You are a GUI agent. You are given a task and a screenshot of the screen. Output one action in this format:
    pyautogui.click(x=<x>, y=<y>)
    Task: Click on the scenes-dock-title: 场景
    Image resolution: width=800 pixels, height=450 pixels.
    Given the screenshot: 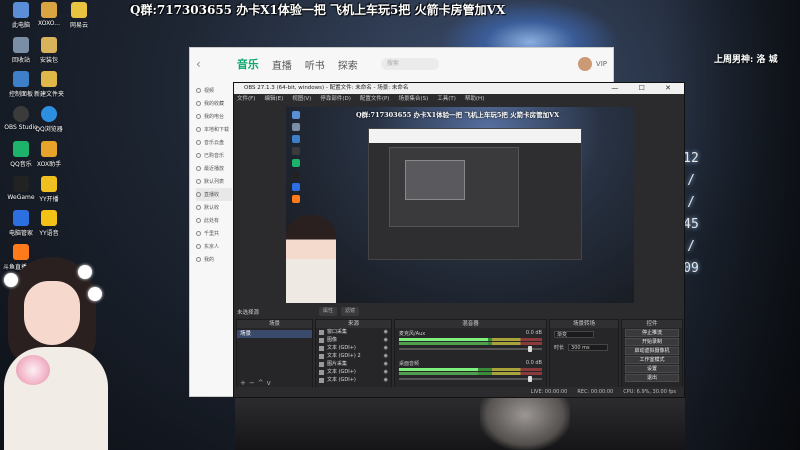 What is the action you would take?
    pyautogui.click(x=274, y=324)
    